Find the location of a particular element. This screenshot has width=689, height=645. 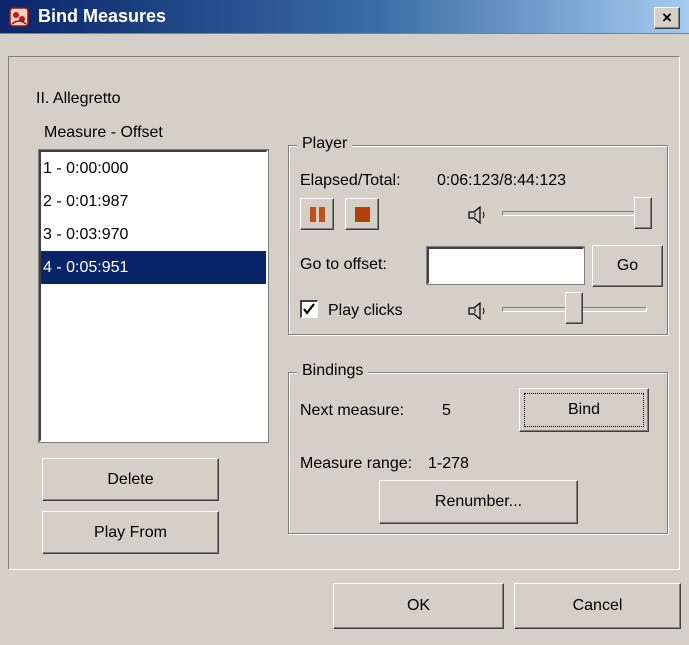

list-item-selected: 4 - 0:05:951 is located at coordinates (153, 267).